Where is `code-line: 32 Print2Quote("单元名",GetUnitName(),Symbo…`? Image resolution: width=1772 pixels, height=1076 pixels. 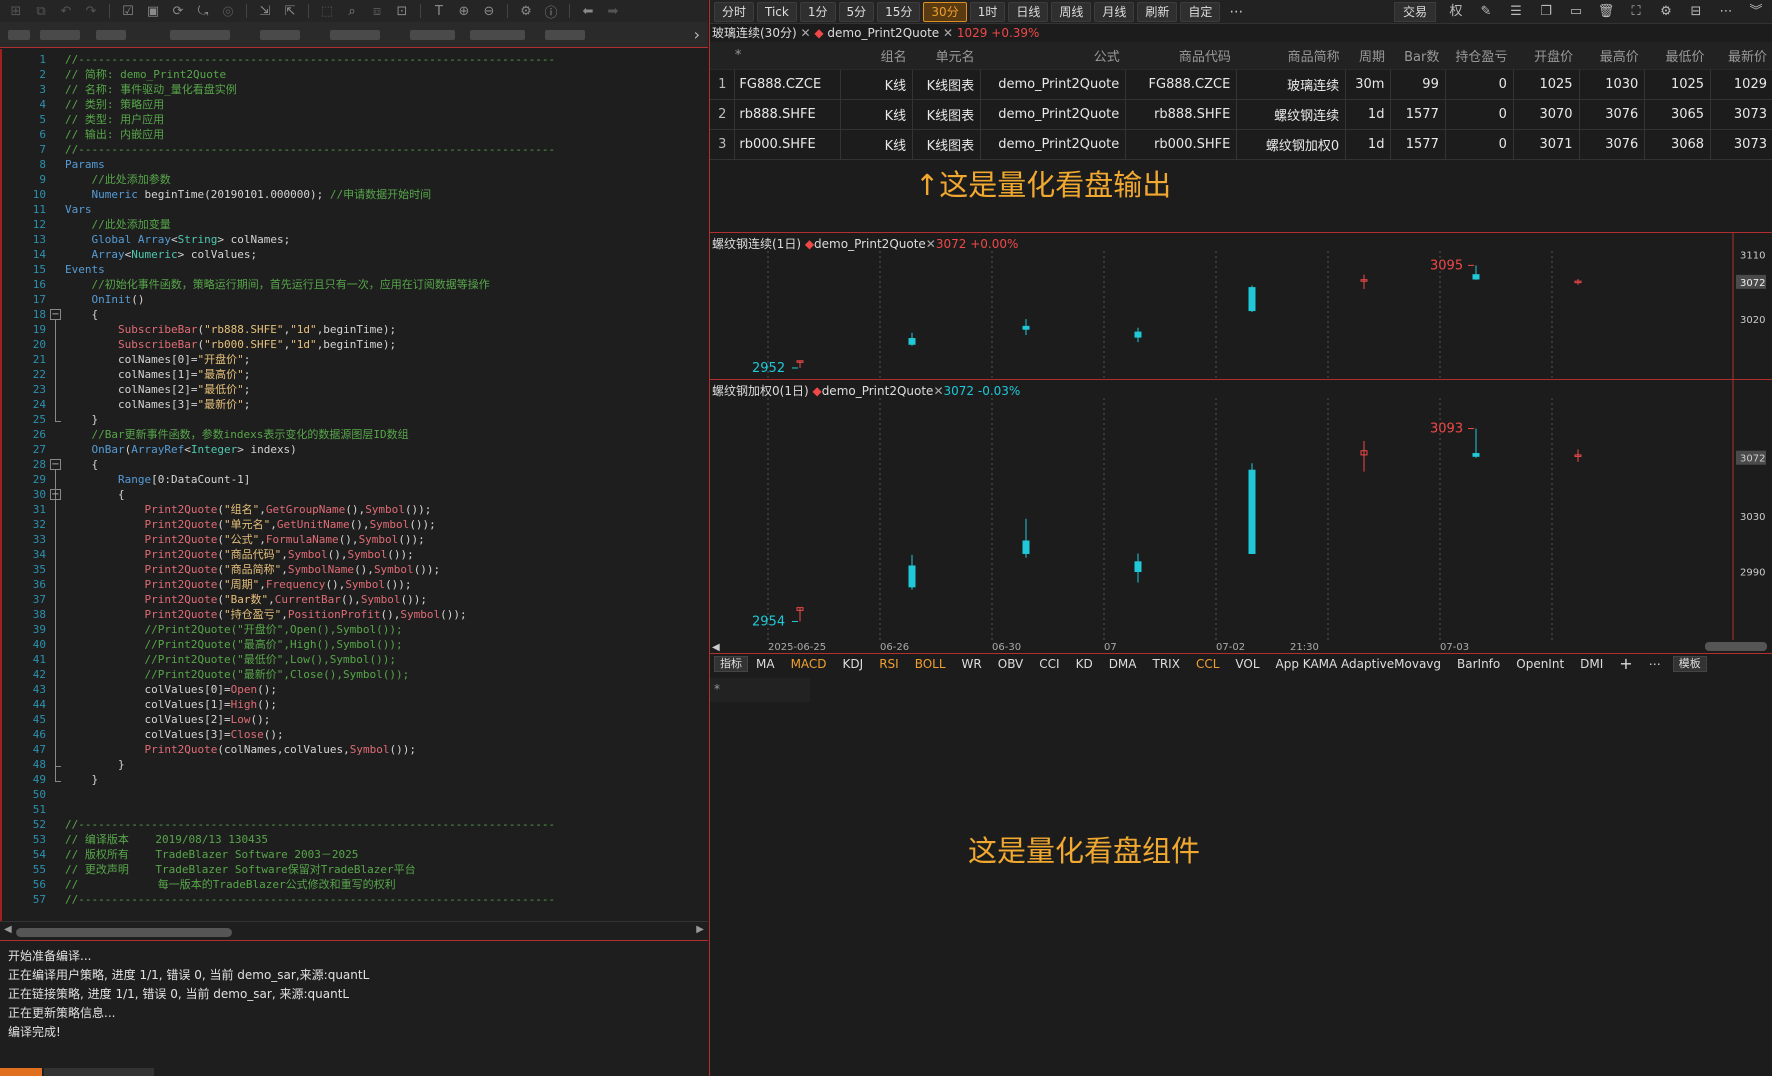
code-line: 32 Print2Quote("单元名",GetUnitName(),Symbo… is located at coordinates (352, 524).